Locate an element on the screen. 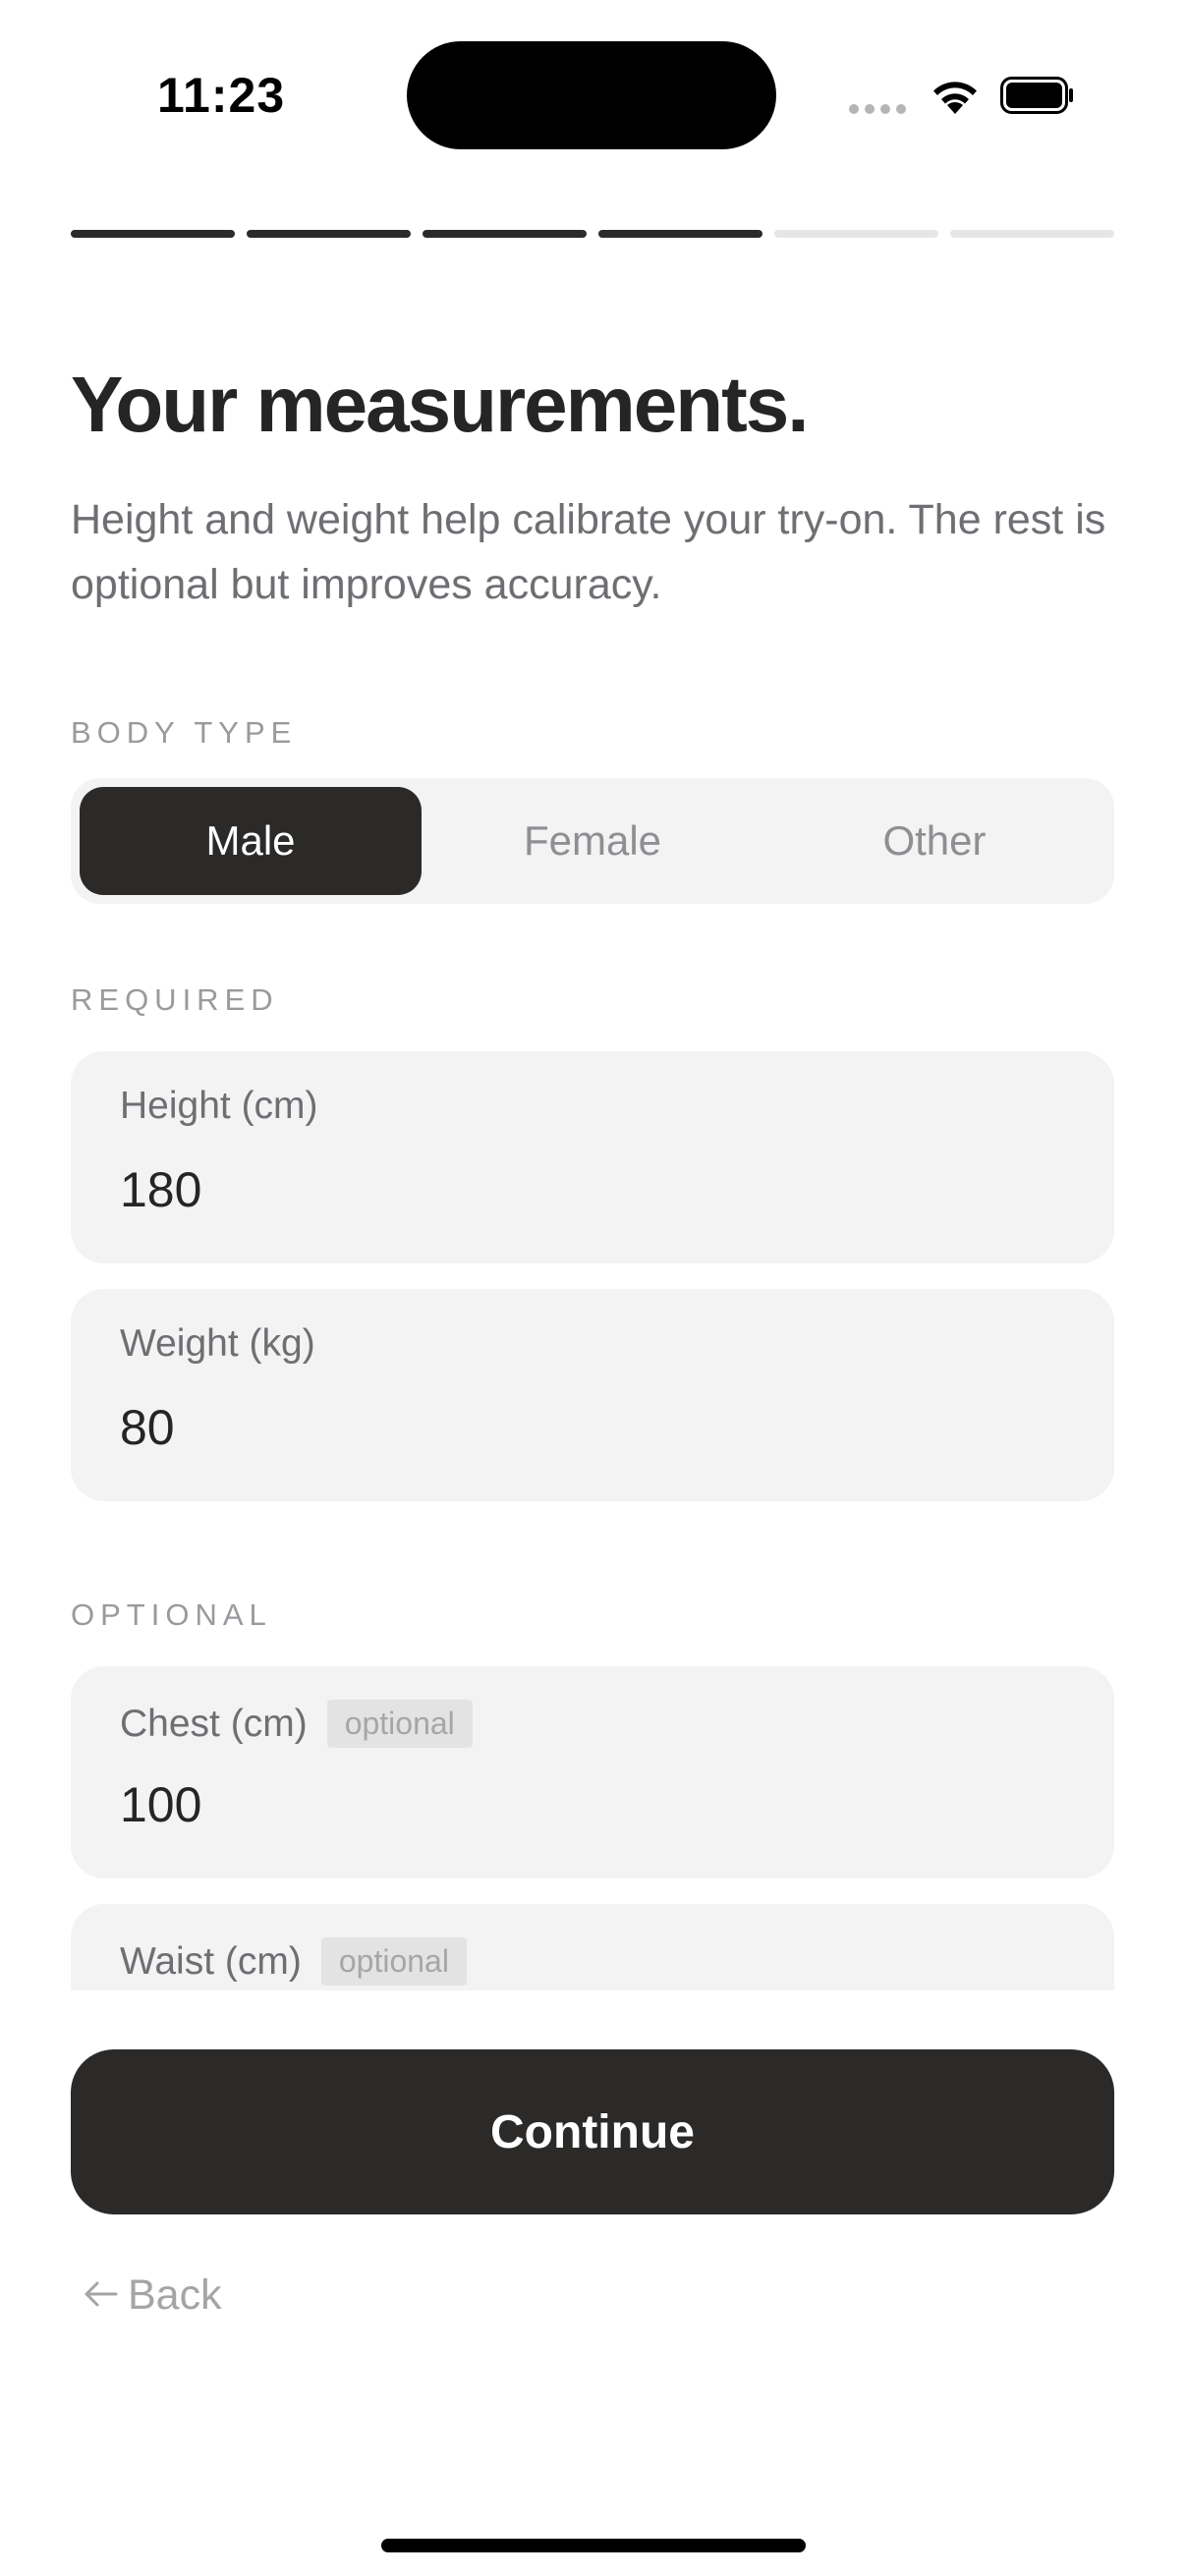 This screenshot has height=2576, width=1185. weight-input: 80 is located at coordinates (148, 1427).